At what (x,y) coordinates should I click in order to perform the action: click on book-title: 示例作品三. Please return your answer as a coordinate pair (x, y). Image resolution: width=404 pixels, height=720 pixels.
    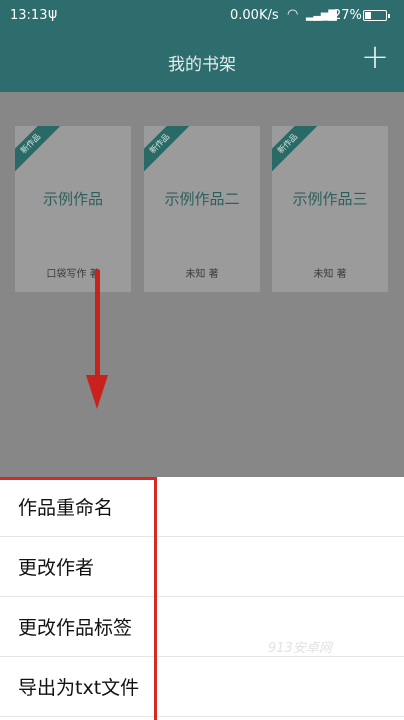
    Looking at the image, I should click on (330, 199).